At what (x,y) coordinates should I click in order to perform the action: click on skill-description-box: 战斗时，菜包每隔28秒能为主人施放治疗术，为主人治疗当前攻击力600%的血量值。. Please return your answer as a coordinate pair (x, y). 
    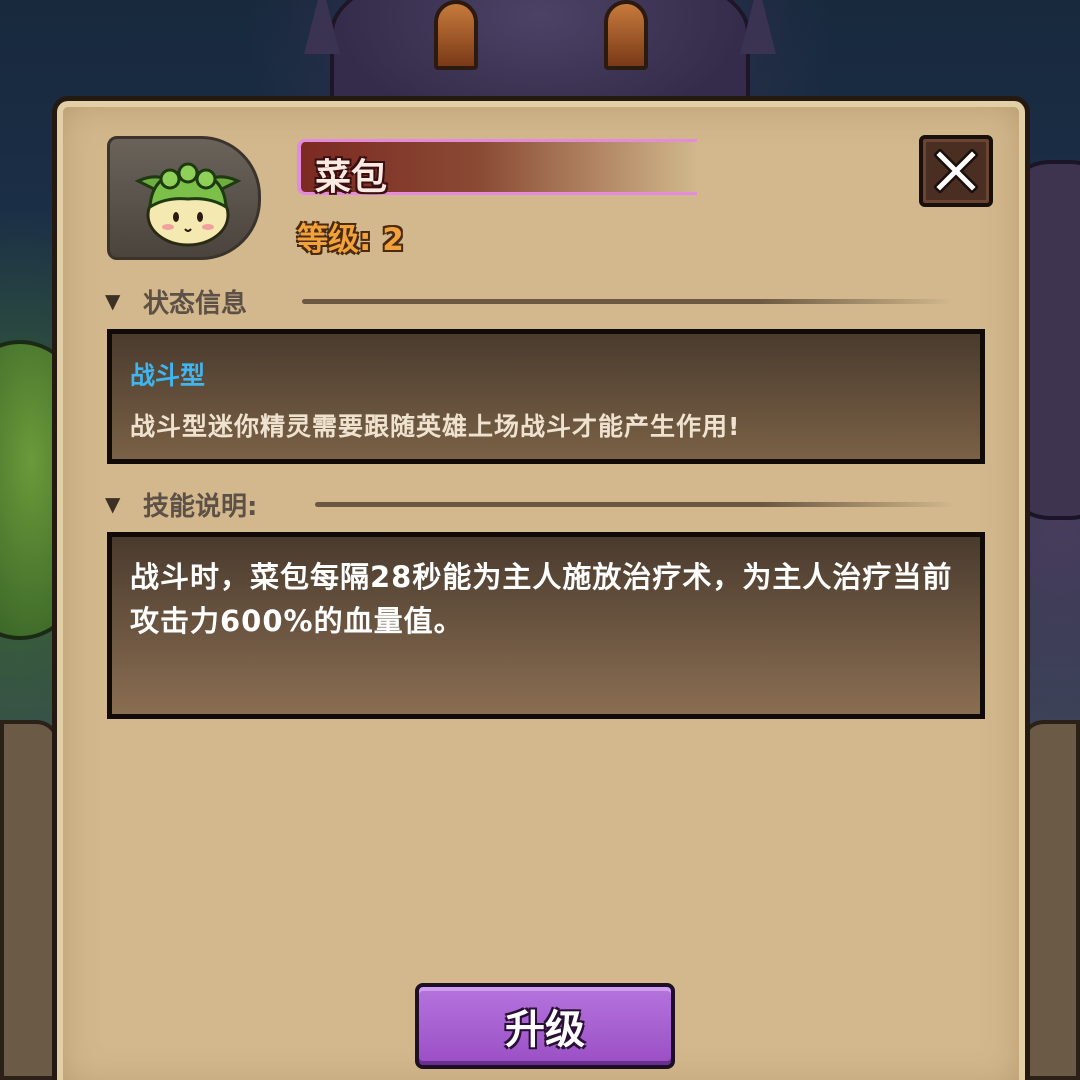
    Looking at the image, I should click on (546, 625).